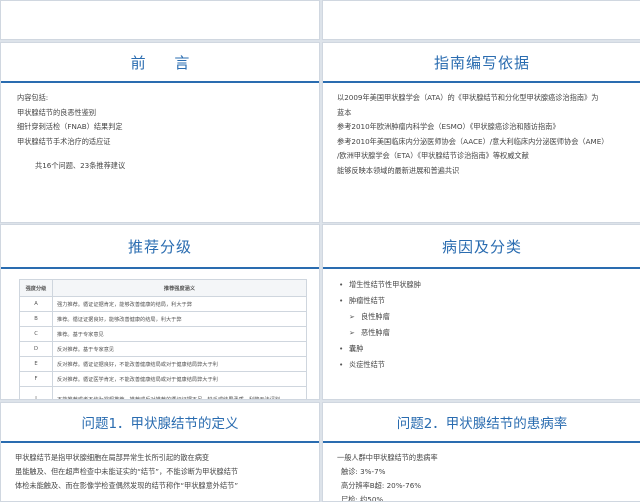 The width and height of the screenshot is (640, 502). I want to click on text-line: 一般人群中甲状腺结节的患病率, so click(387, 457).